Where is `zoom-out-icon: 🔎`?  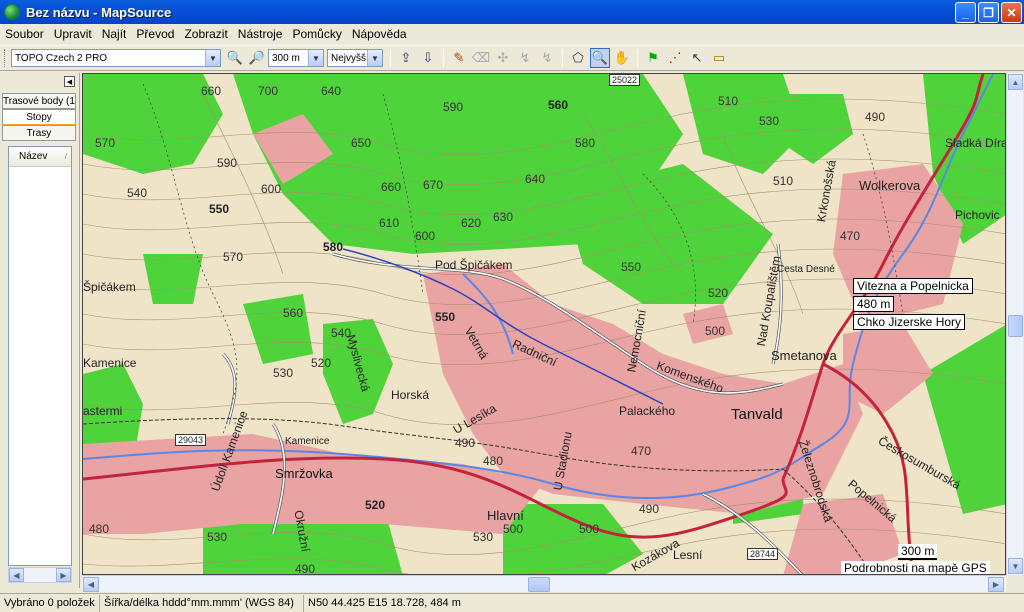 zoom-out-icon: 🔎 is located at coordinates (257, 58).